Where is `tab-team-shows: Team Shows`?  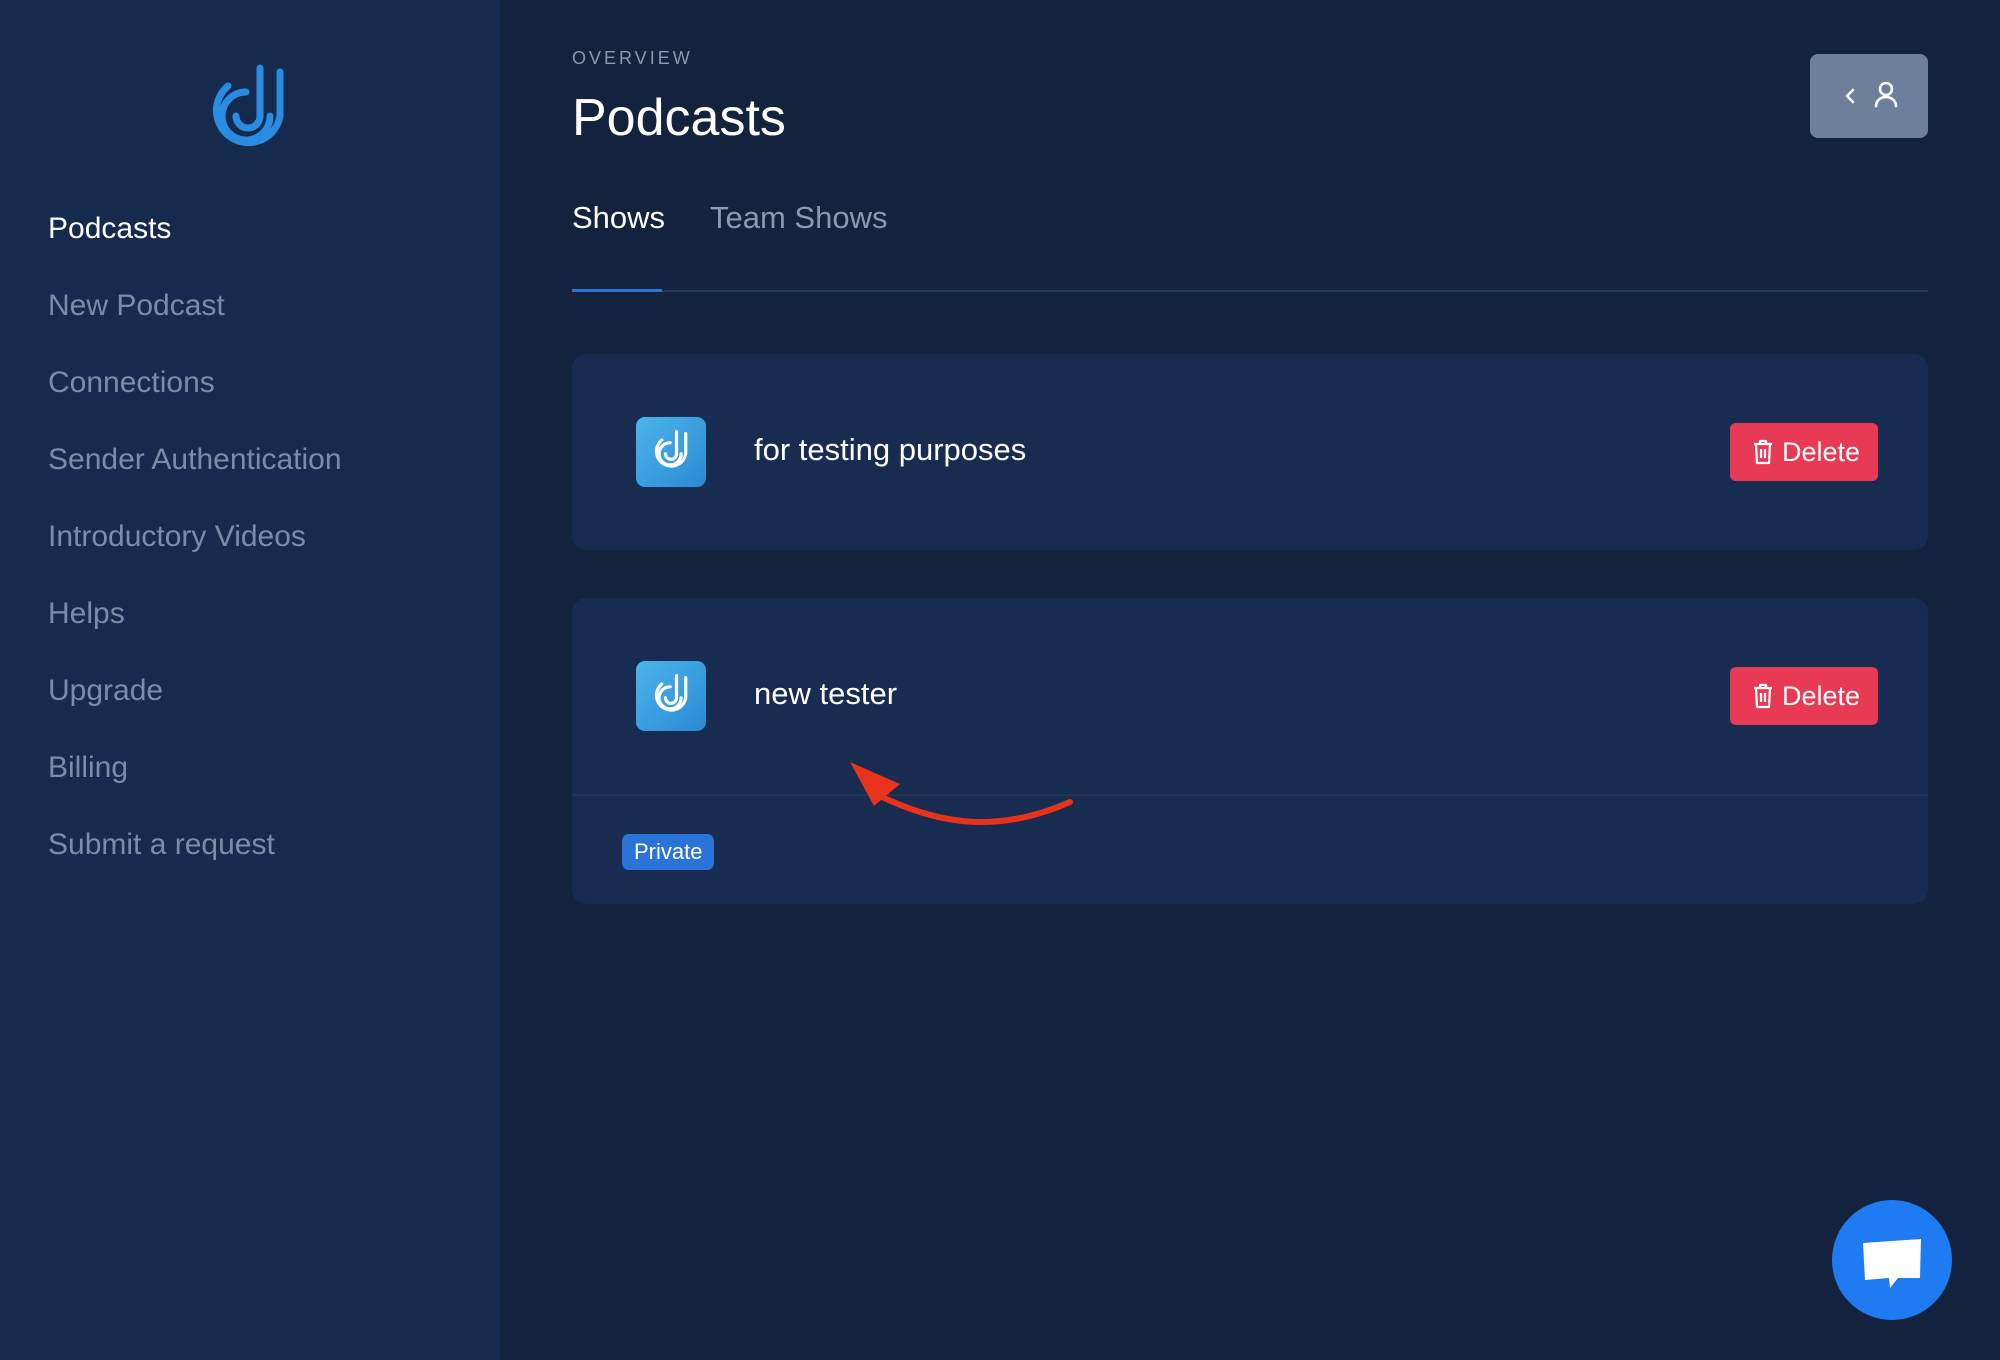 tab-team-shows: Team Shows is located at coordinates (798, 218).